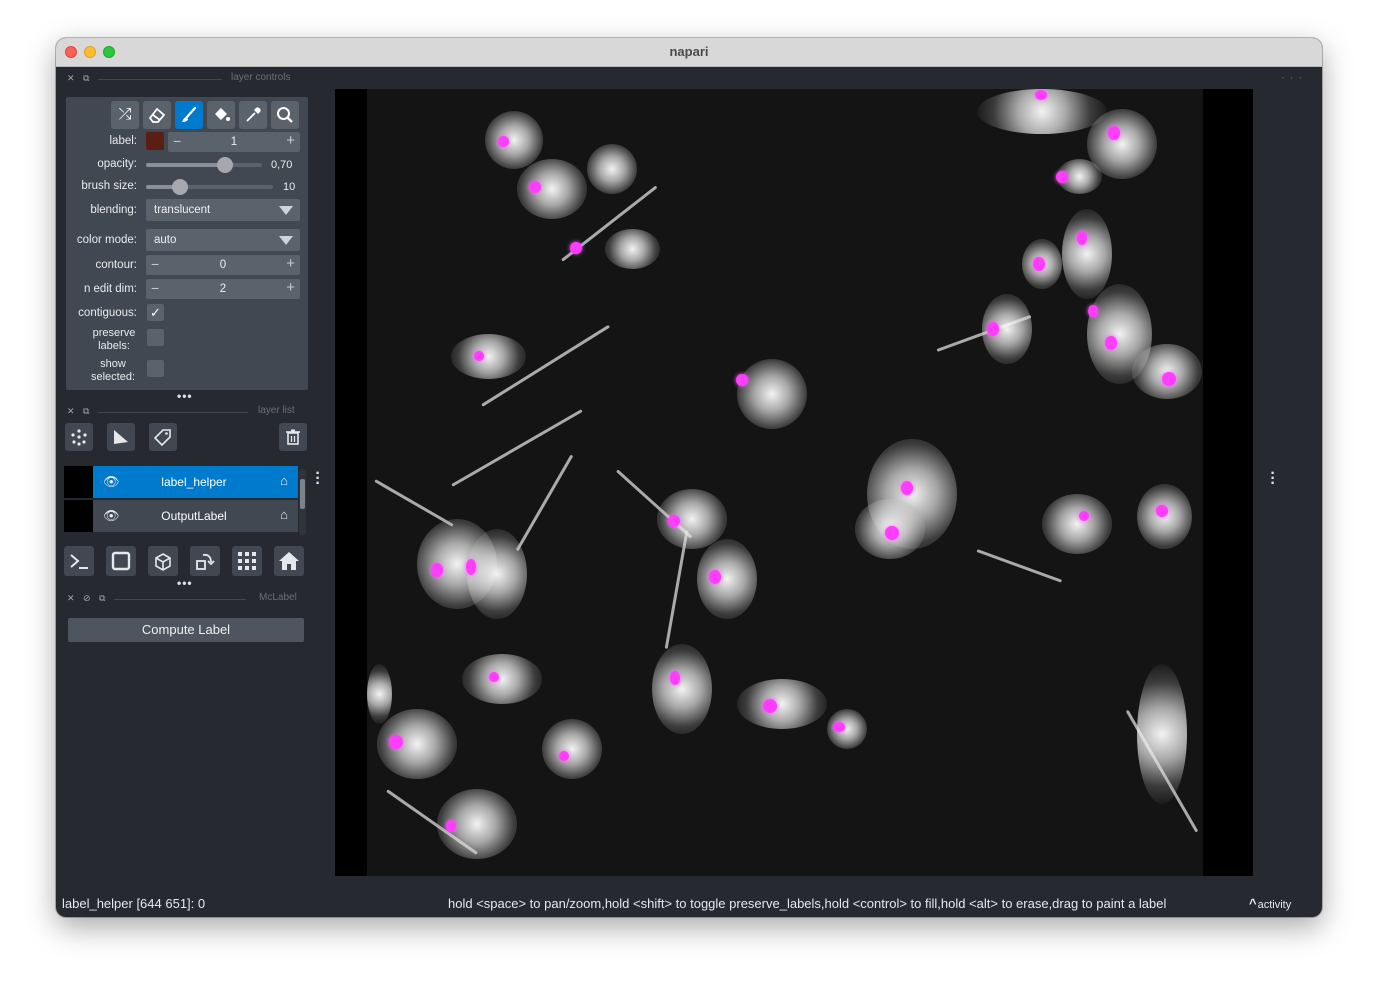 This screenshot has width=1378, height=992. I want to click on canvas-options-icon: · · ·, so click(1292, 78).